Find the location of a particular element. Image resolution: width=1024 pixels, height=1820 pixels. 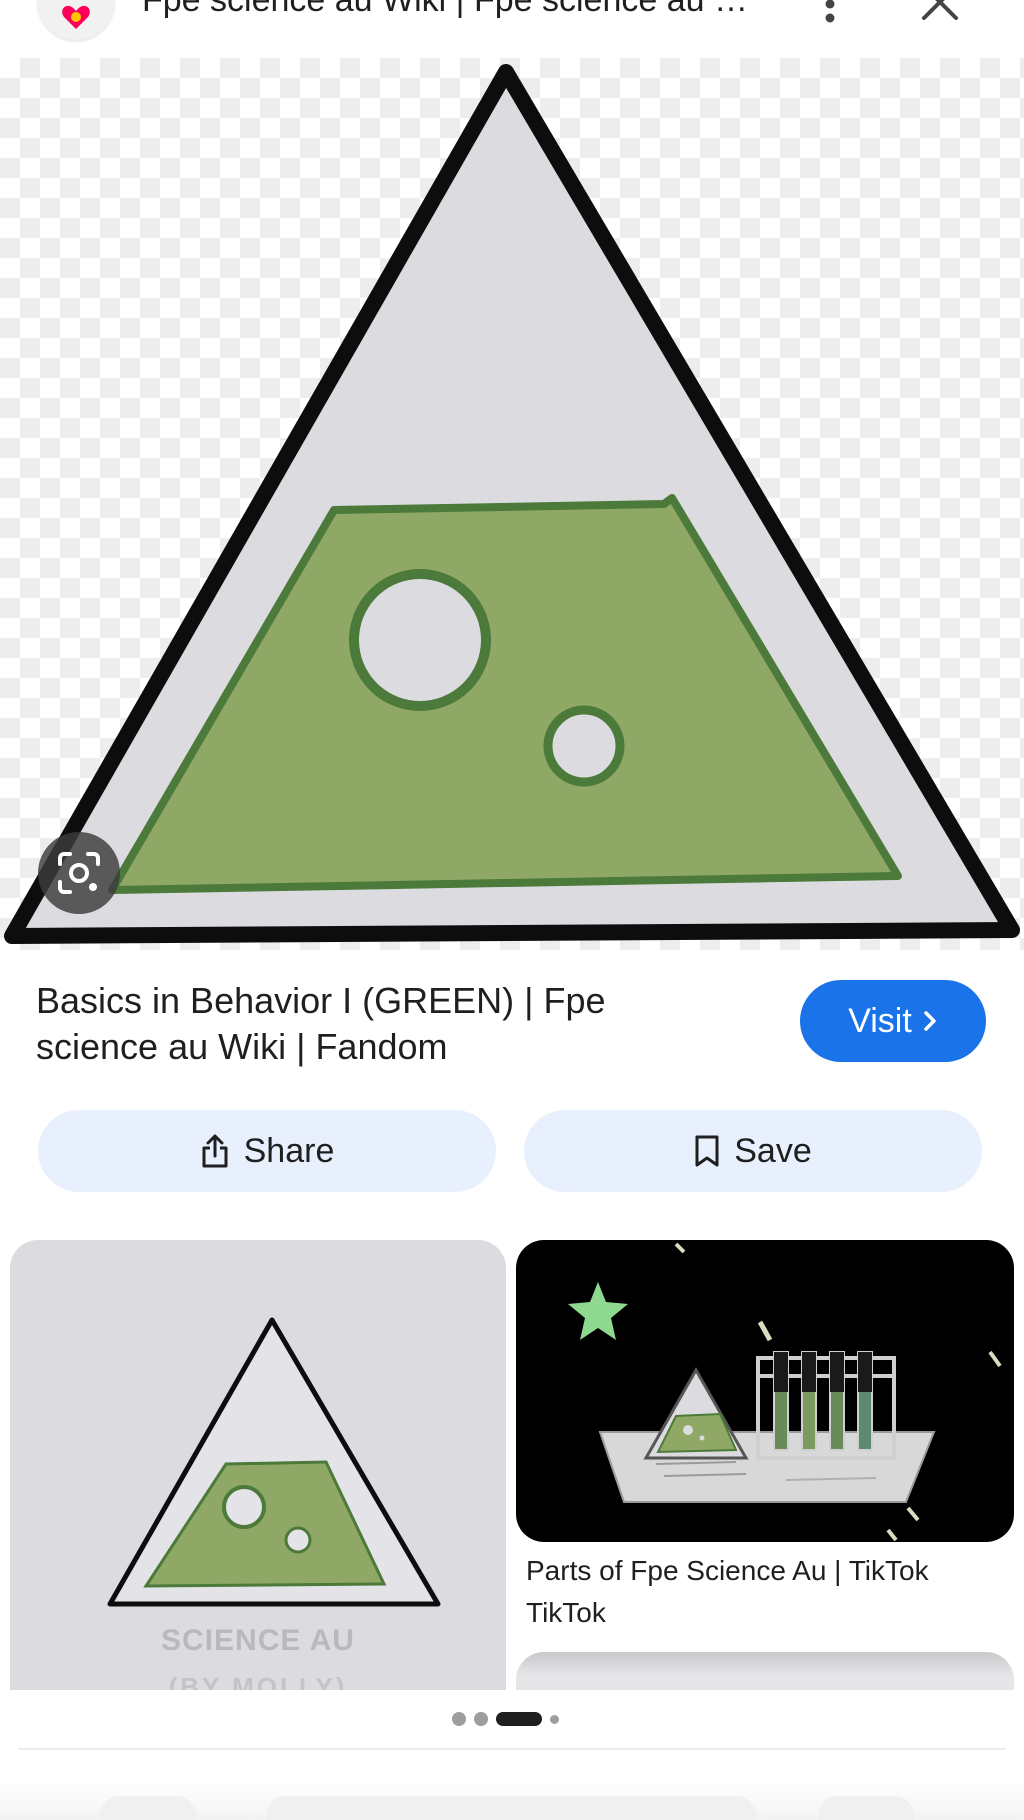

site-favicon is located at coordinates (76, 20).